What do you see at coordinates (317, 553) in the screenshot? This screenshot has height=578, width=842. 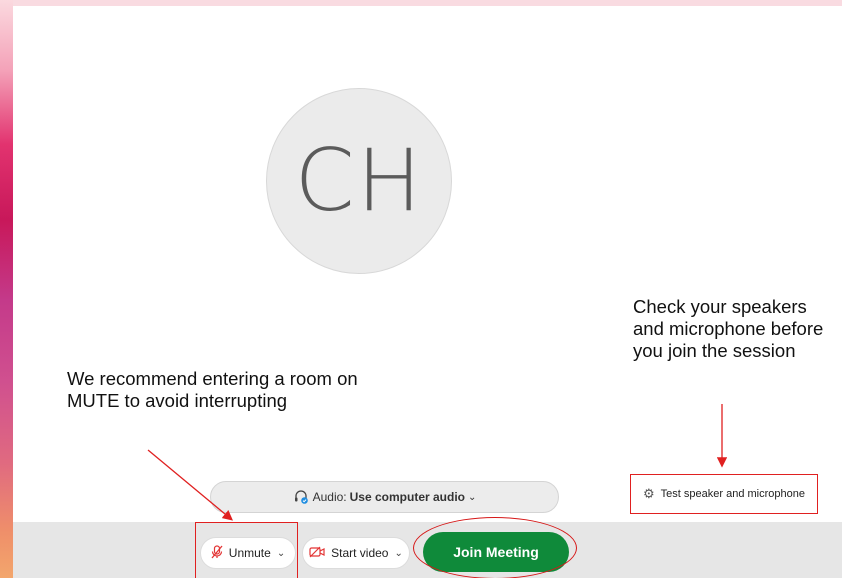 I see `video-off-icon` at bounding box center [317, 553].